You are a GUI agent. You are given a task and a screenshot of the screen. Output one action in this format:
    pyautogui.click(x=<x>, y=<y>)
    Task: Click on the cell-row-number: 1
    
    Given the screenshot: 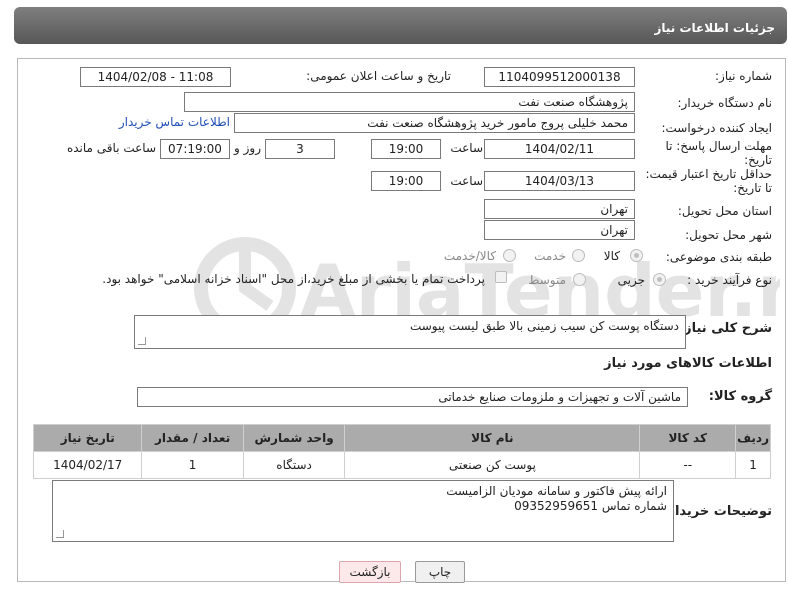 What is the action you would take?
    pyautogui.click(x=753, y=465)
    